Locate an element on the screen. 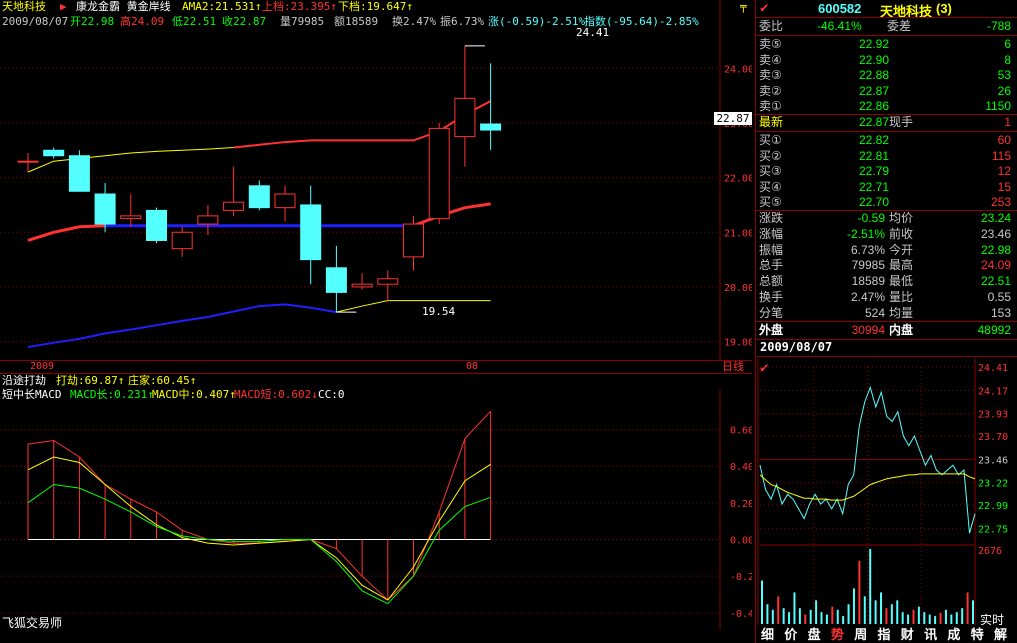  stat-label: 换手 is located at coordinates (771, 297).